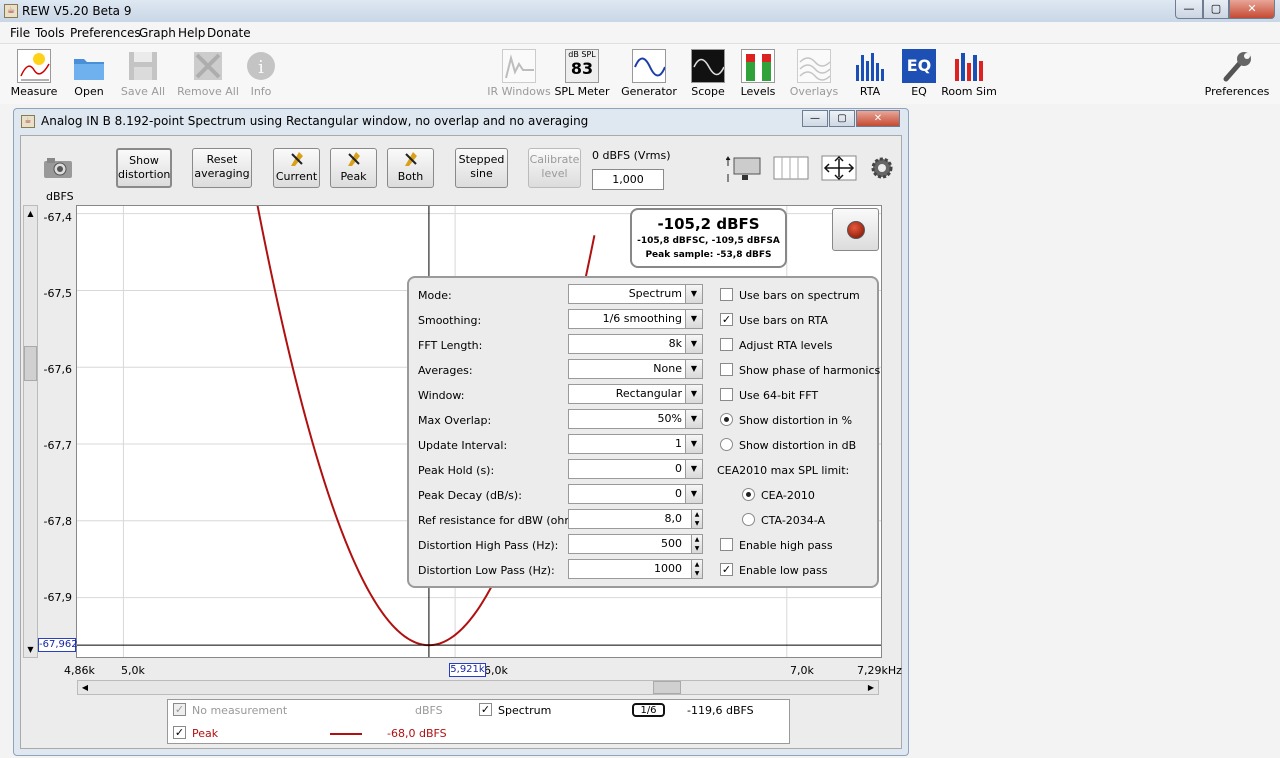 The image size is (1280, 758). I want to click on spl-meter-button: dB SPL 83 SPL Meter, so click(582, 71).